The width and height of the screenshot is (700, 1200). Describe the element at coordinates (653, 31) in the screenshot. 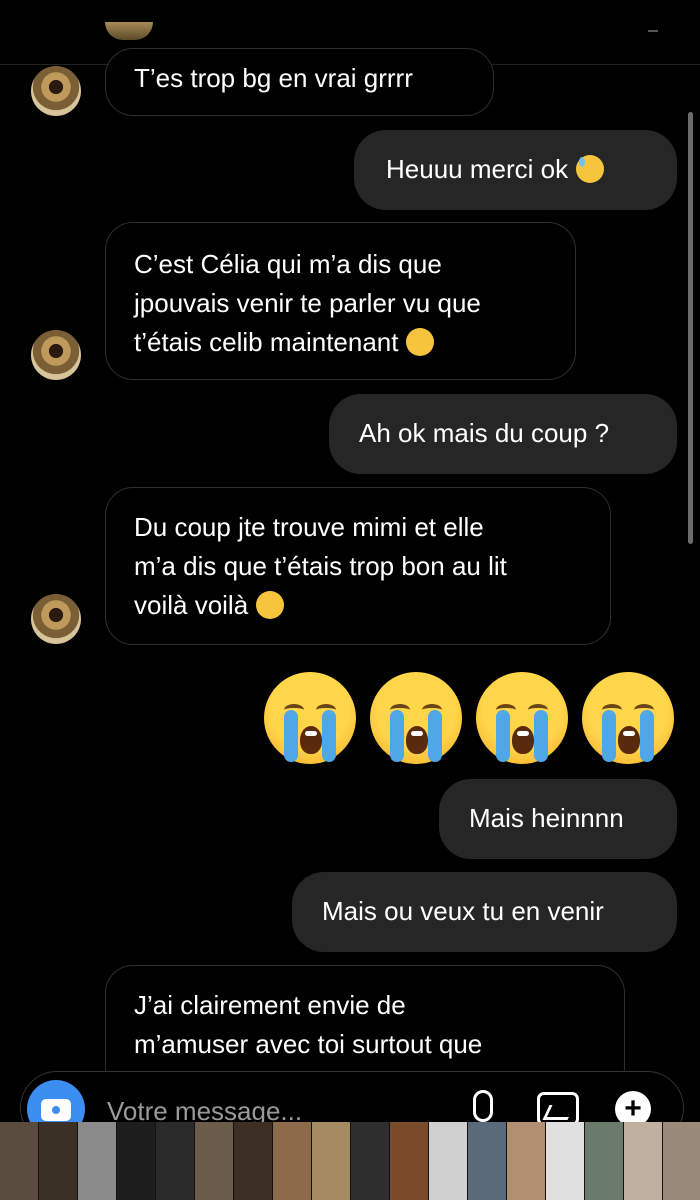

I see `header-indicator` at that location.